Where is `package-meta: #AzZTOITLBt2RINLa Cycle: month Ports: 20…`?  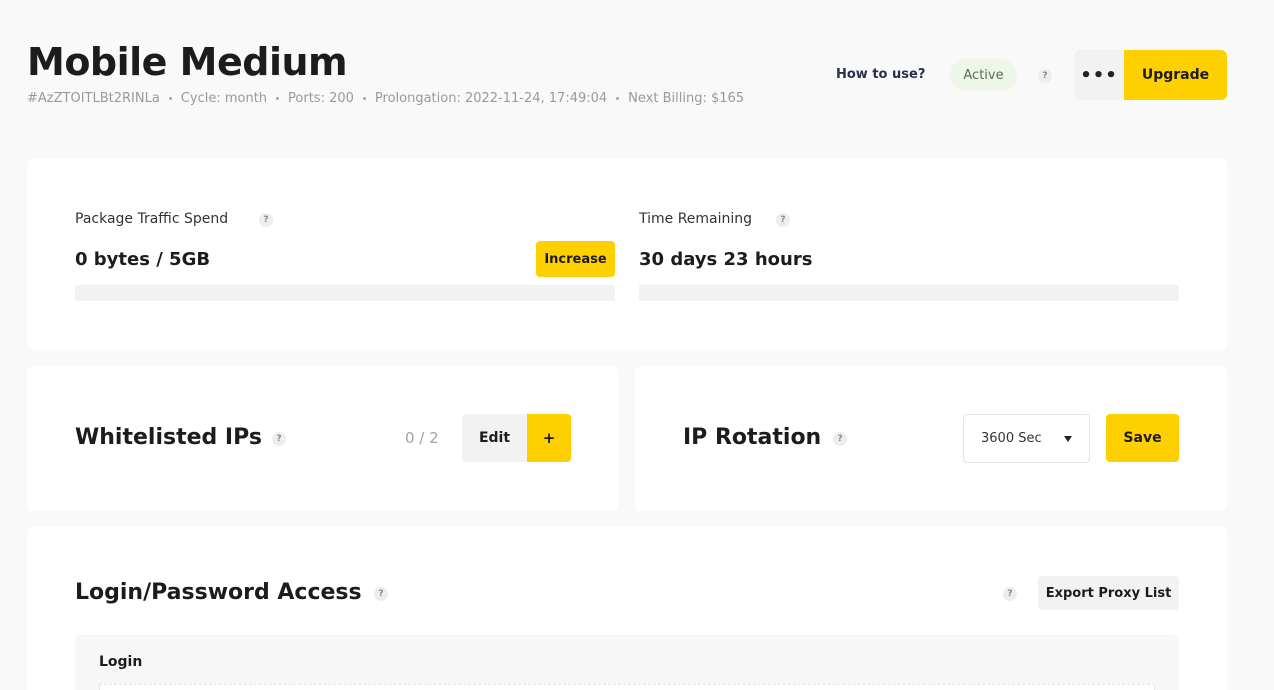
package-meta: #AzZTOITLBt2RINLa Cycle: month Ports: 20… is located at coordinates (385, 98).